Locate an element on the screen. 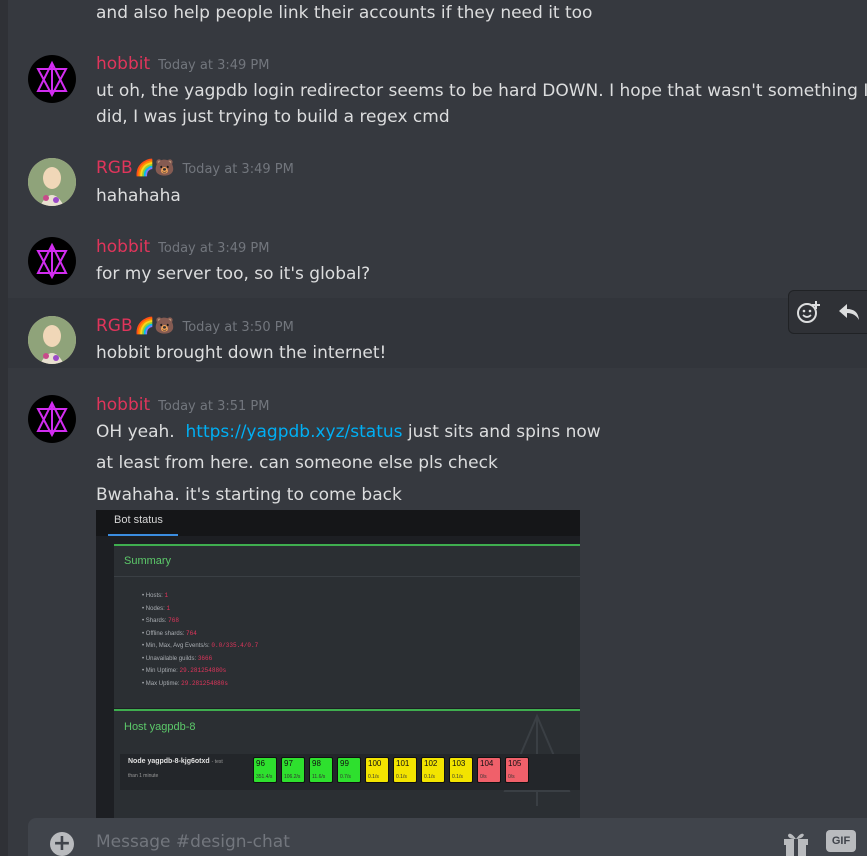  message-line: for my server too, so it's global? is located at coordinates (233, 274).